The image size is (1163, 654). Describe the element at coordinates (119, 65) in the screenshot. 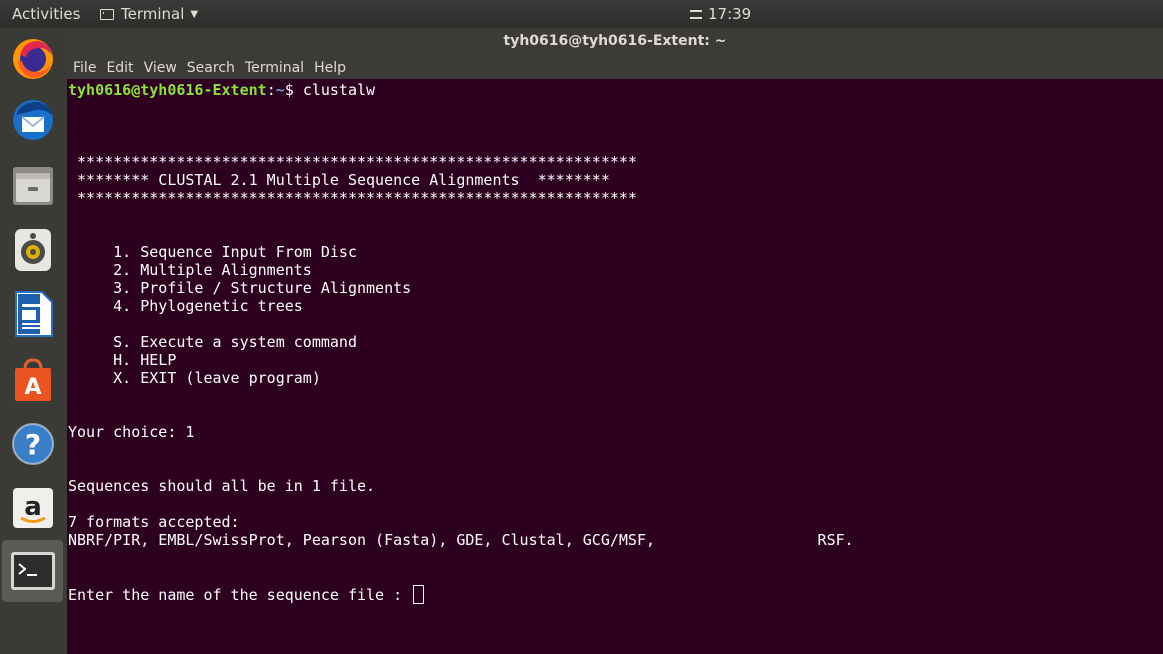

I see `menu-edit: Edit` at that location.